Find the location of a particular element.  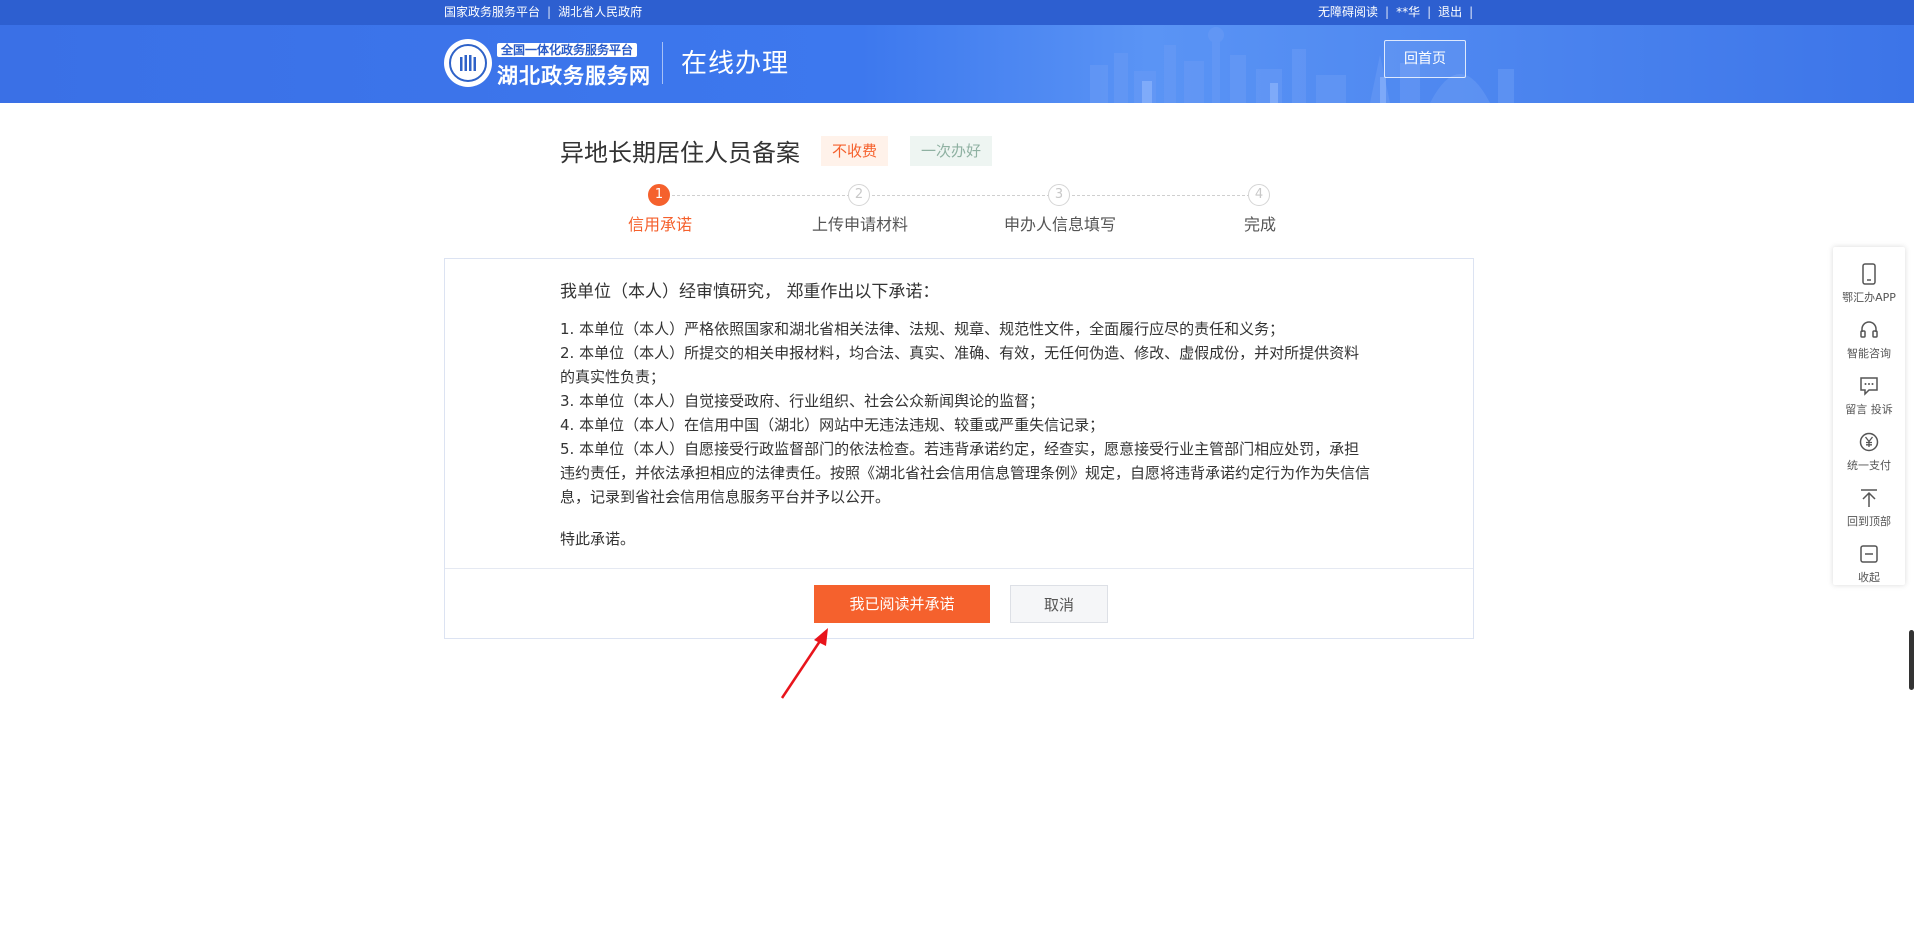

commitment-heading: 我单位（本人）经审慎研究， 郑重作出以下承诺： is located at coordinates (750, 292).